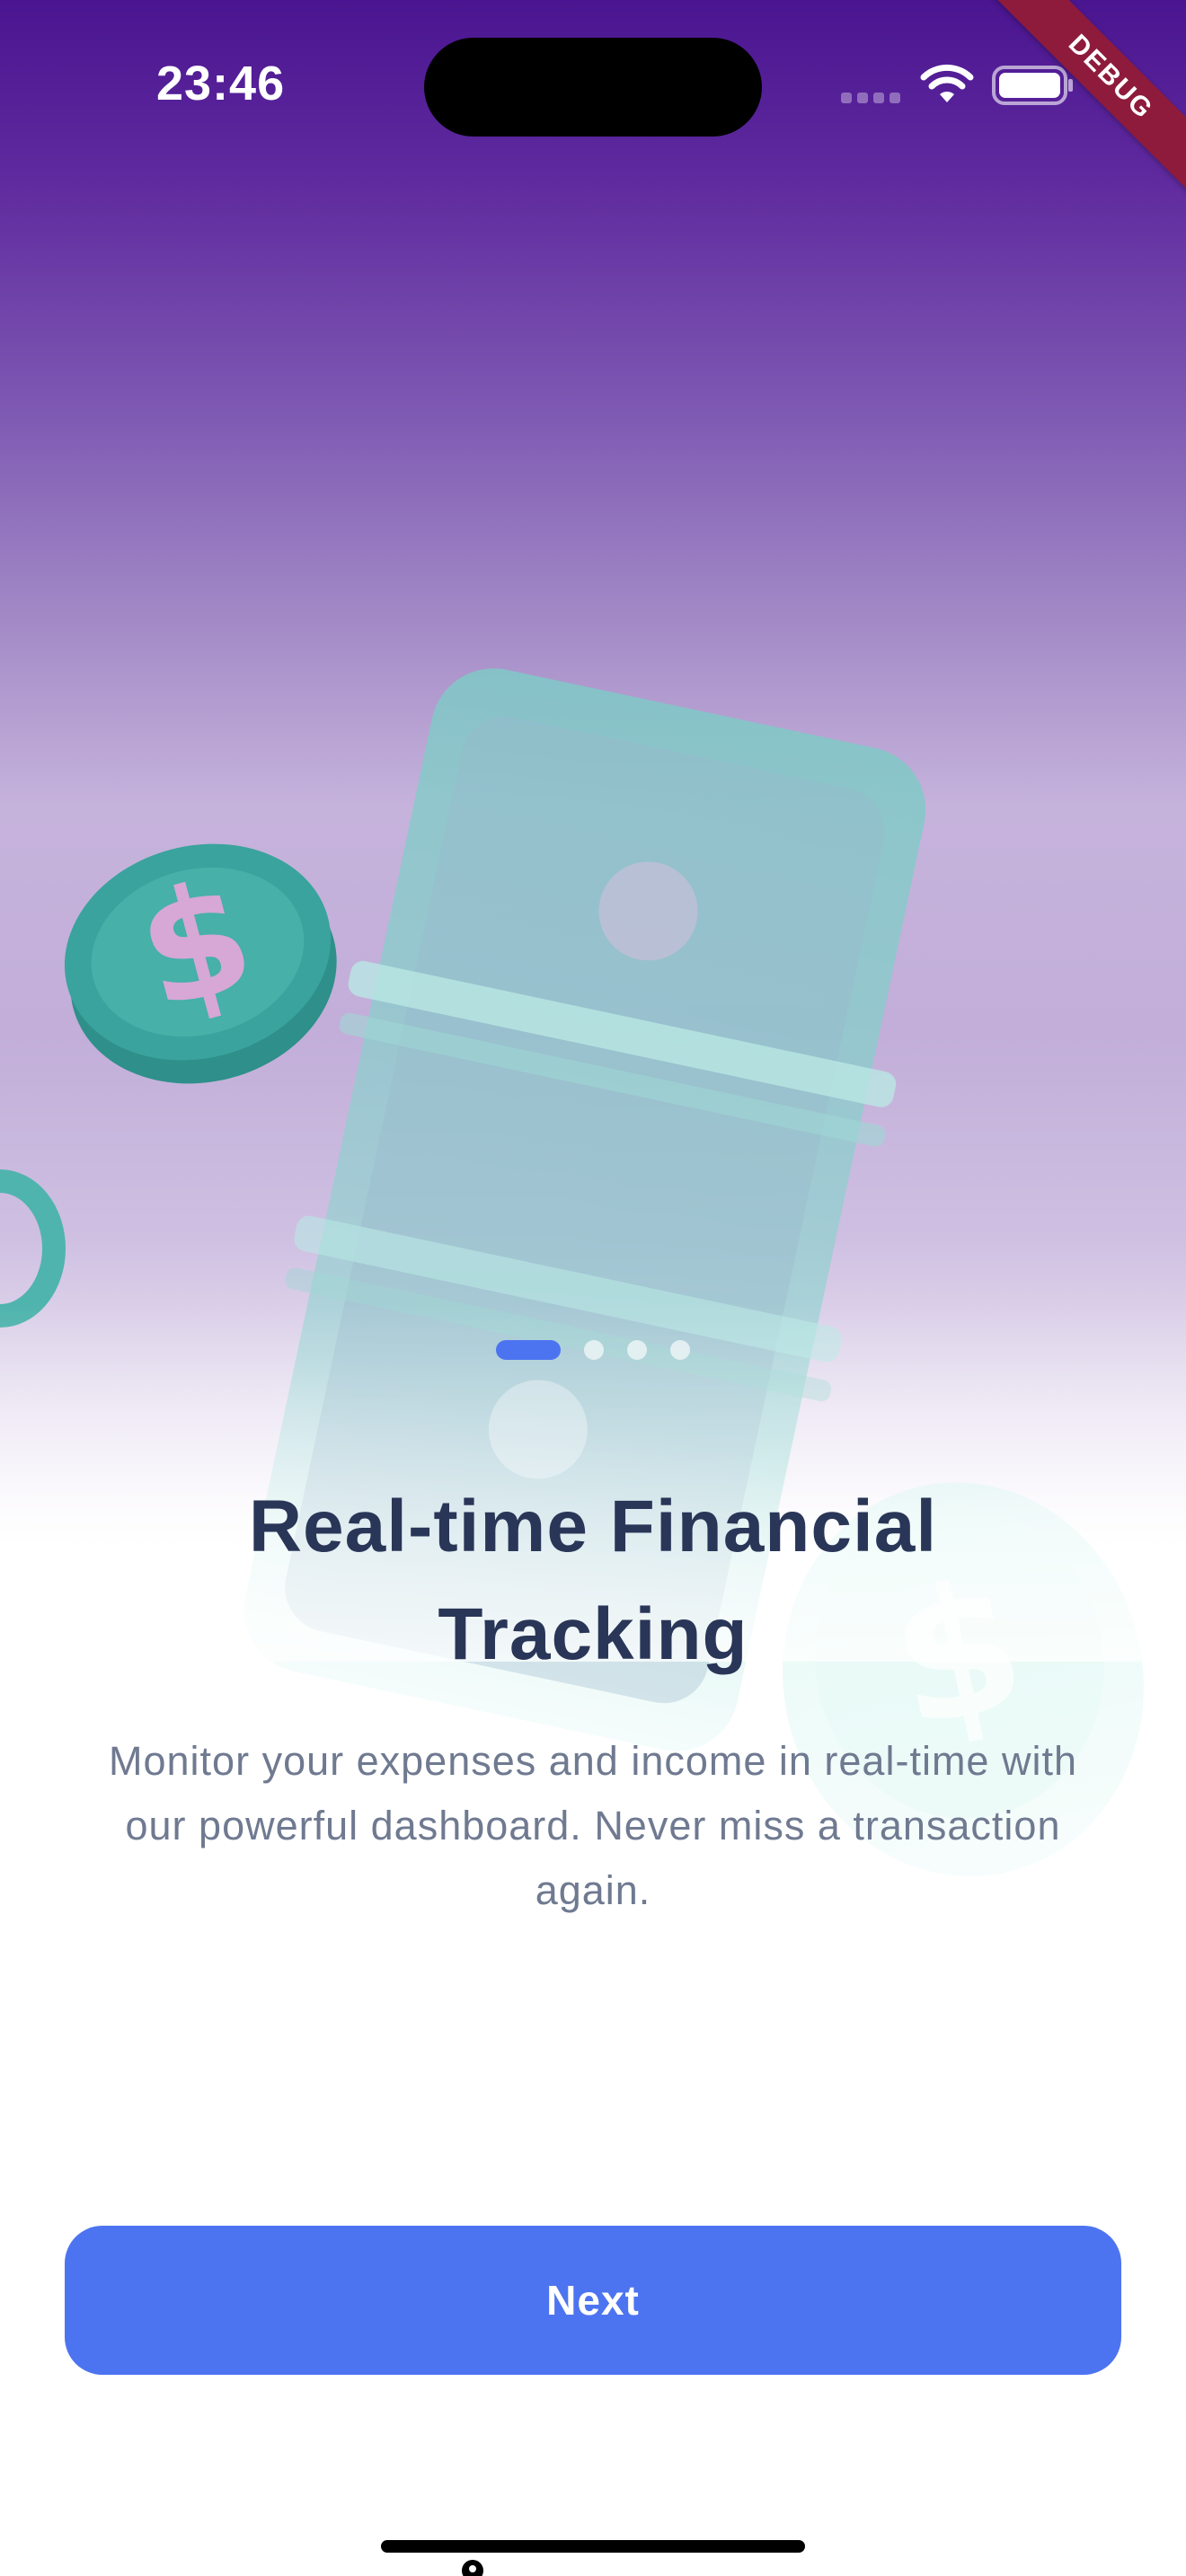  What do you see at coordinates (593, 2546) in the screenshot?
I see `home-indicator` at bounding box center [593, 2546].